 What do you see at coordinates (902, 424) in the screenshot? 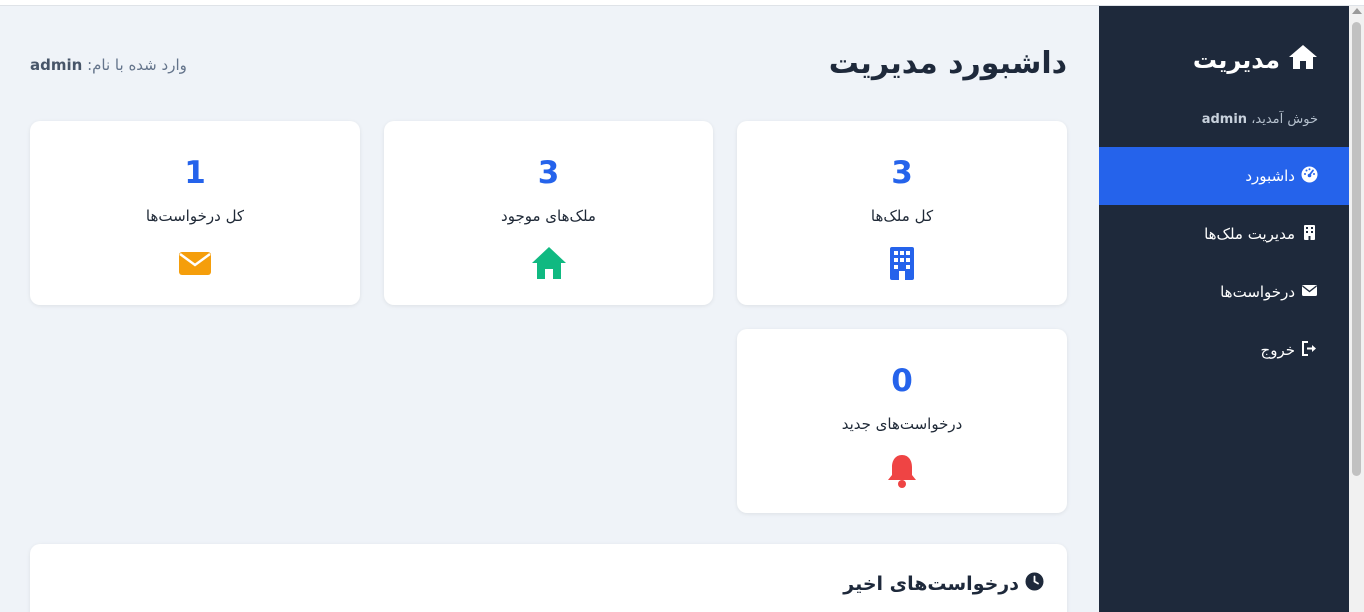
I see `stat-label: درخواست‌های جدید` at bounding box center [902, 424].